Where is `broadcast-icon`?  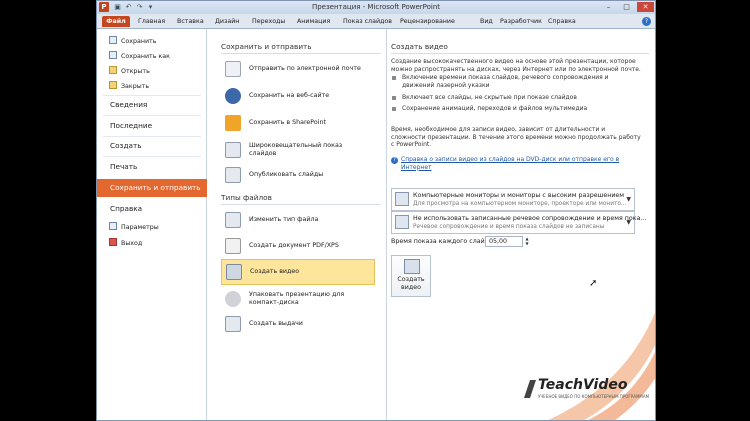
broadcast-icon is located at coordinates (233, 150).